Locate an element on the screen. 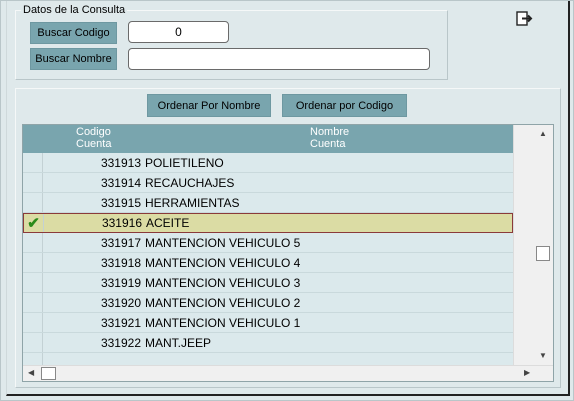 The width and height of the screenshot is (574, 401). header-nombre: Nombre Cuenta is located at coordinates (329, 138).